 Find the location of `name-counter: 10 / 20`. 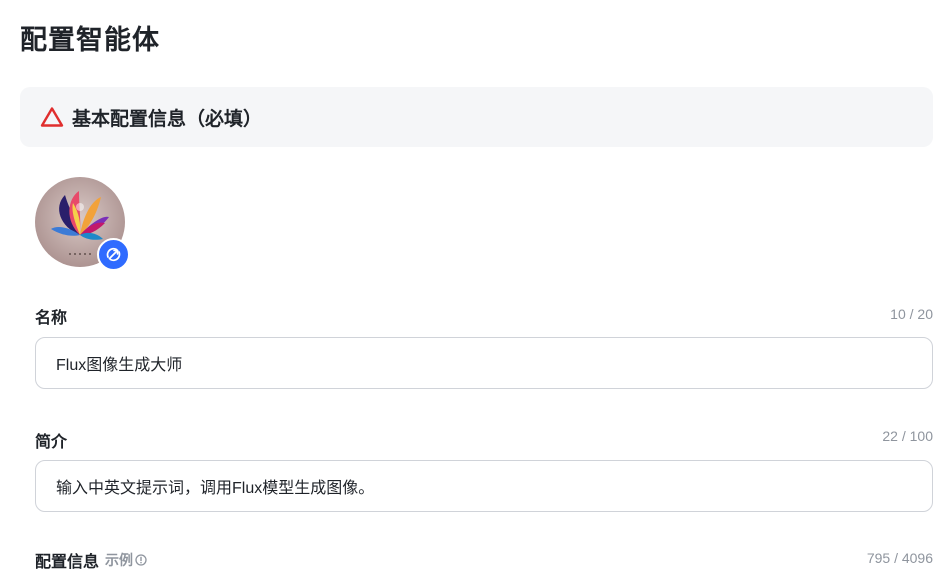

name-counter: 10 / 20 is located at coordinates (911, 314).